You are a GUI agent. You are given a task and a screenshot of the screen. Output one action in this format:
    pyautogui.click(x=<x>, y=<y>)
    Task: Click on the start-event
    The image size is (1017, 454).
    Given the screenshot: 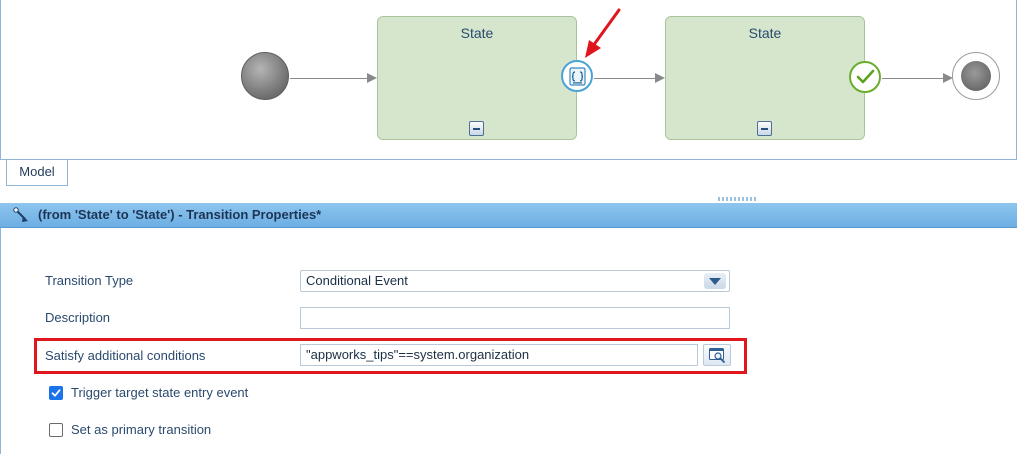 What is the action you would take?
    pyautogui.click(x=265, y=76)
    